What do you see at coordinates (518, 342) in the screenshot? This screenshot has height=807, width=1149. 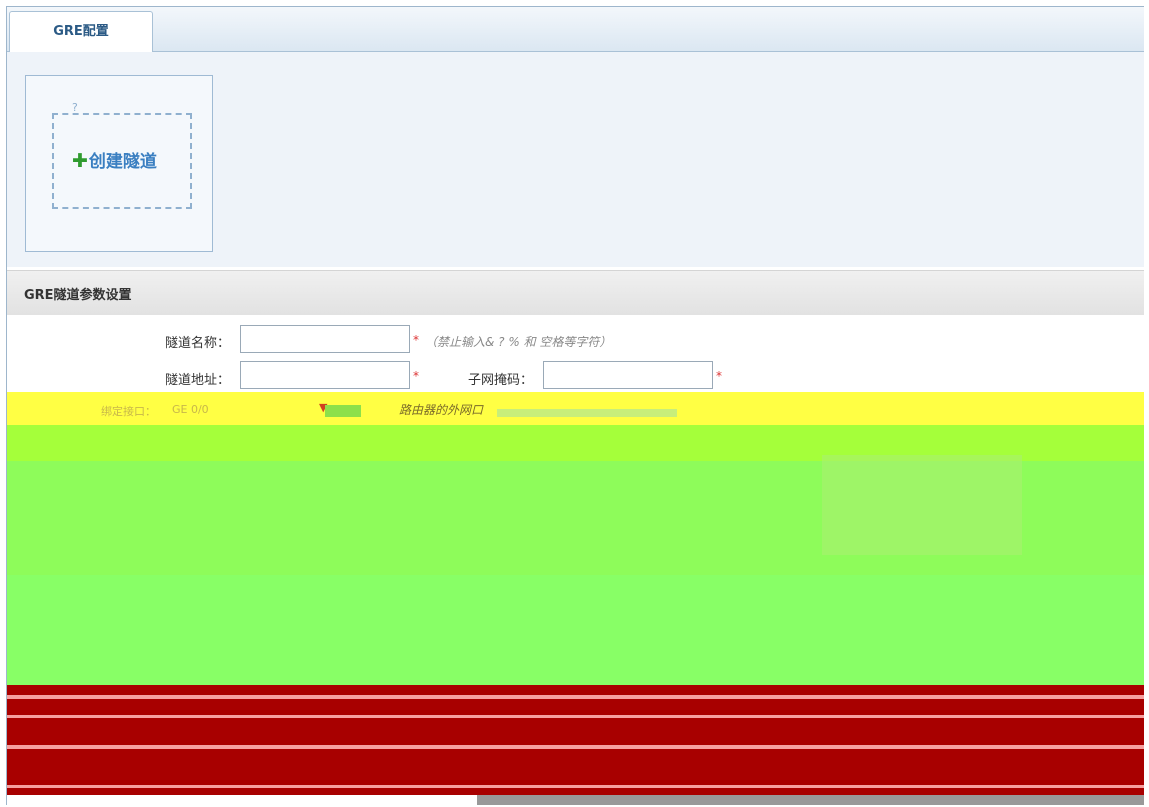 I see `tunnel-name-hint: （禁止输入& ? % 和 空格等字符）` at bounding box center [518, 342].